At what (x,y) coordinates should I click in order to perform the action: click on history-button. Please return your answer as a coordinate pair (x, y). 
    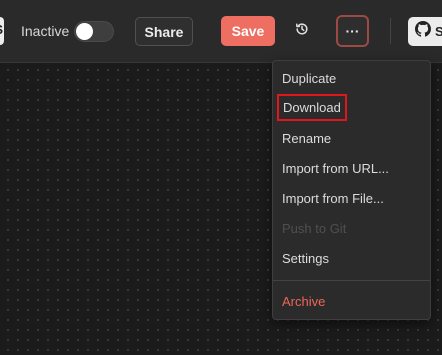
    Looking at the image, I should click on (302, 31).